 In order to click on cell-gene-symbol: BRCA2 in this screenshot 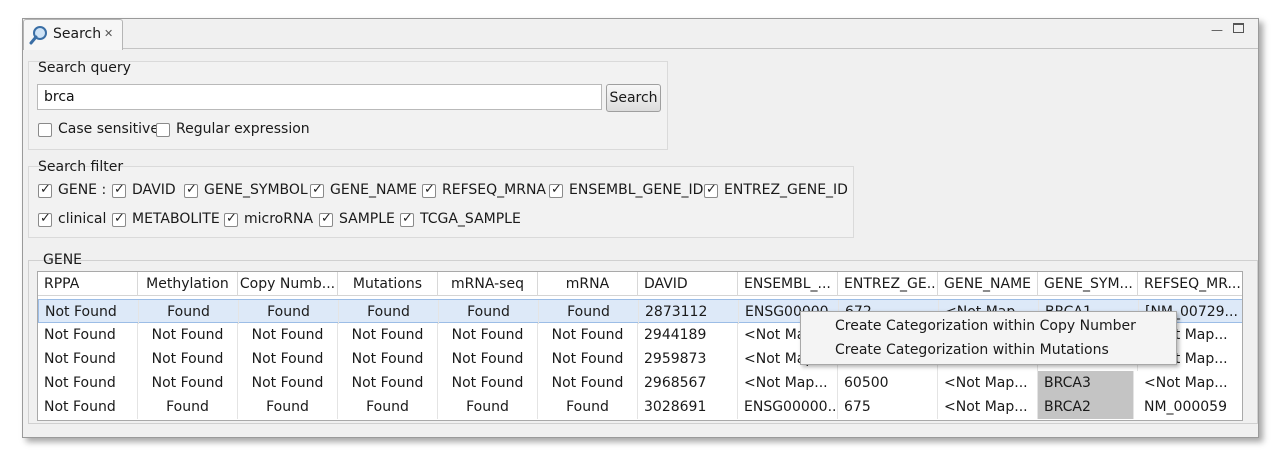, I will do `click(1086, 407)`.